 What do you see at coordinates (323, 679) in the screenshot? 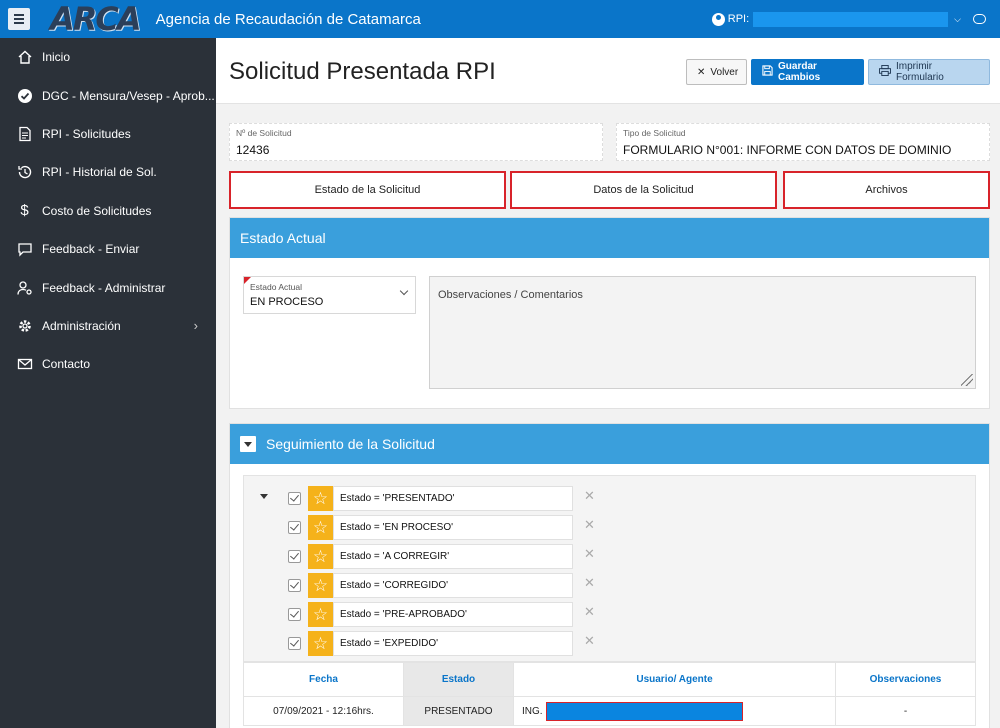
I see `column-header-fecha: Fecha` at bounding box center [323, 679].